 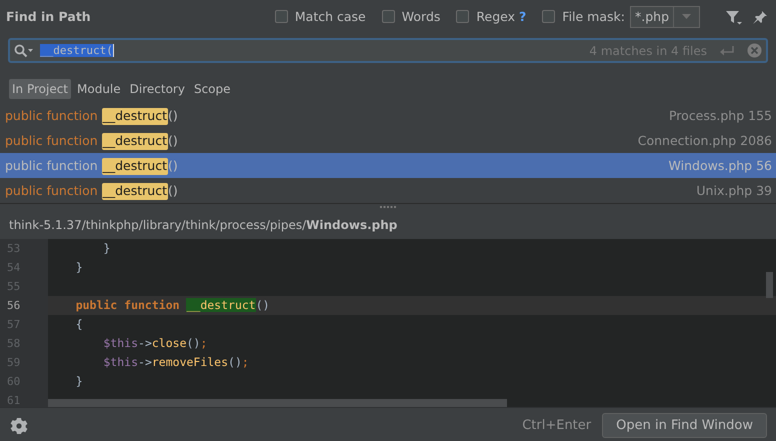 I want to click on file-mask-combo: *.php, so click(x=665, y=17).